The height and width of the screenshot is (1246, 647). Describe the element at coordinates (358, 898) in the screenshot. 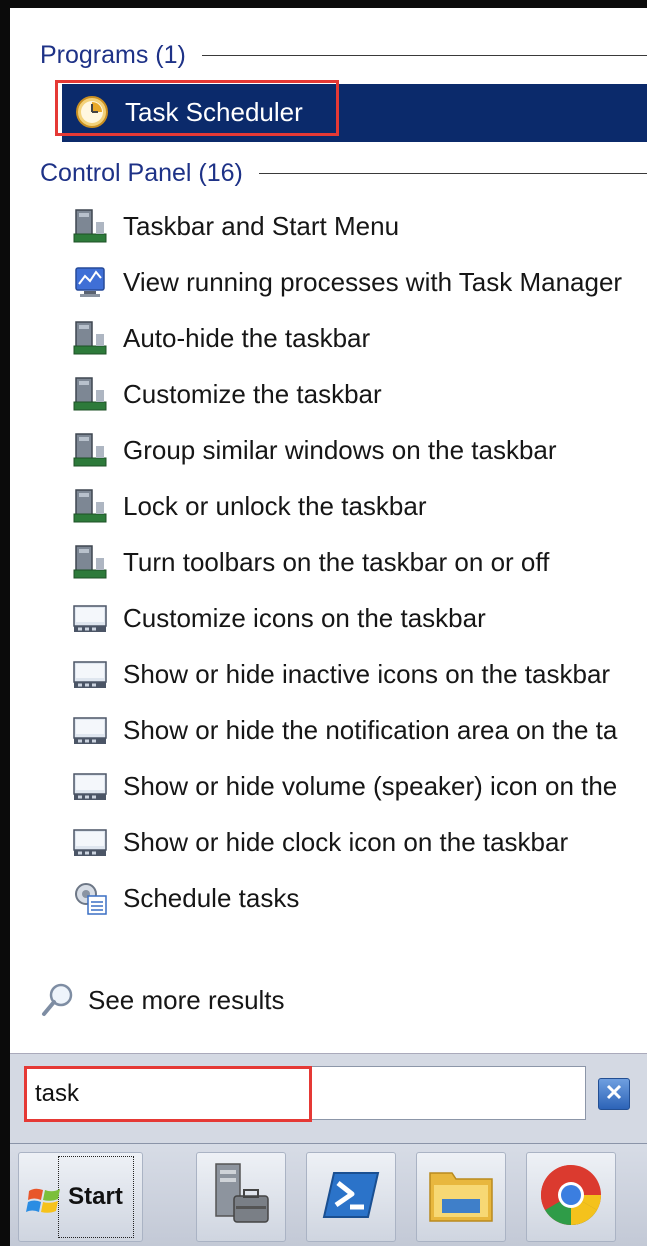

I see `control-panel-item: Schedule tasks` at that location.